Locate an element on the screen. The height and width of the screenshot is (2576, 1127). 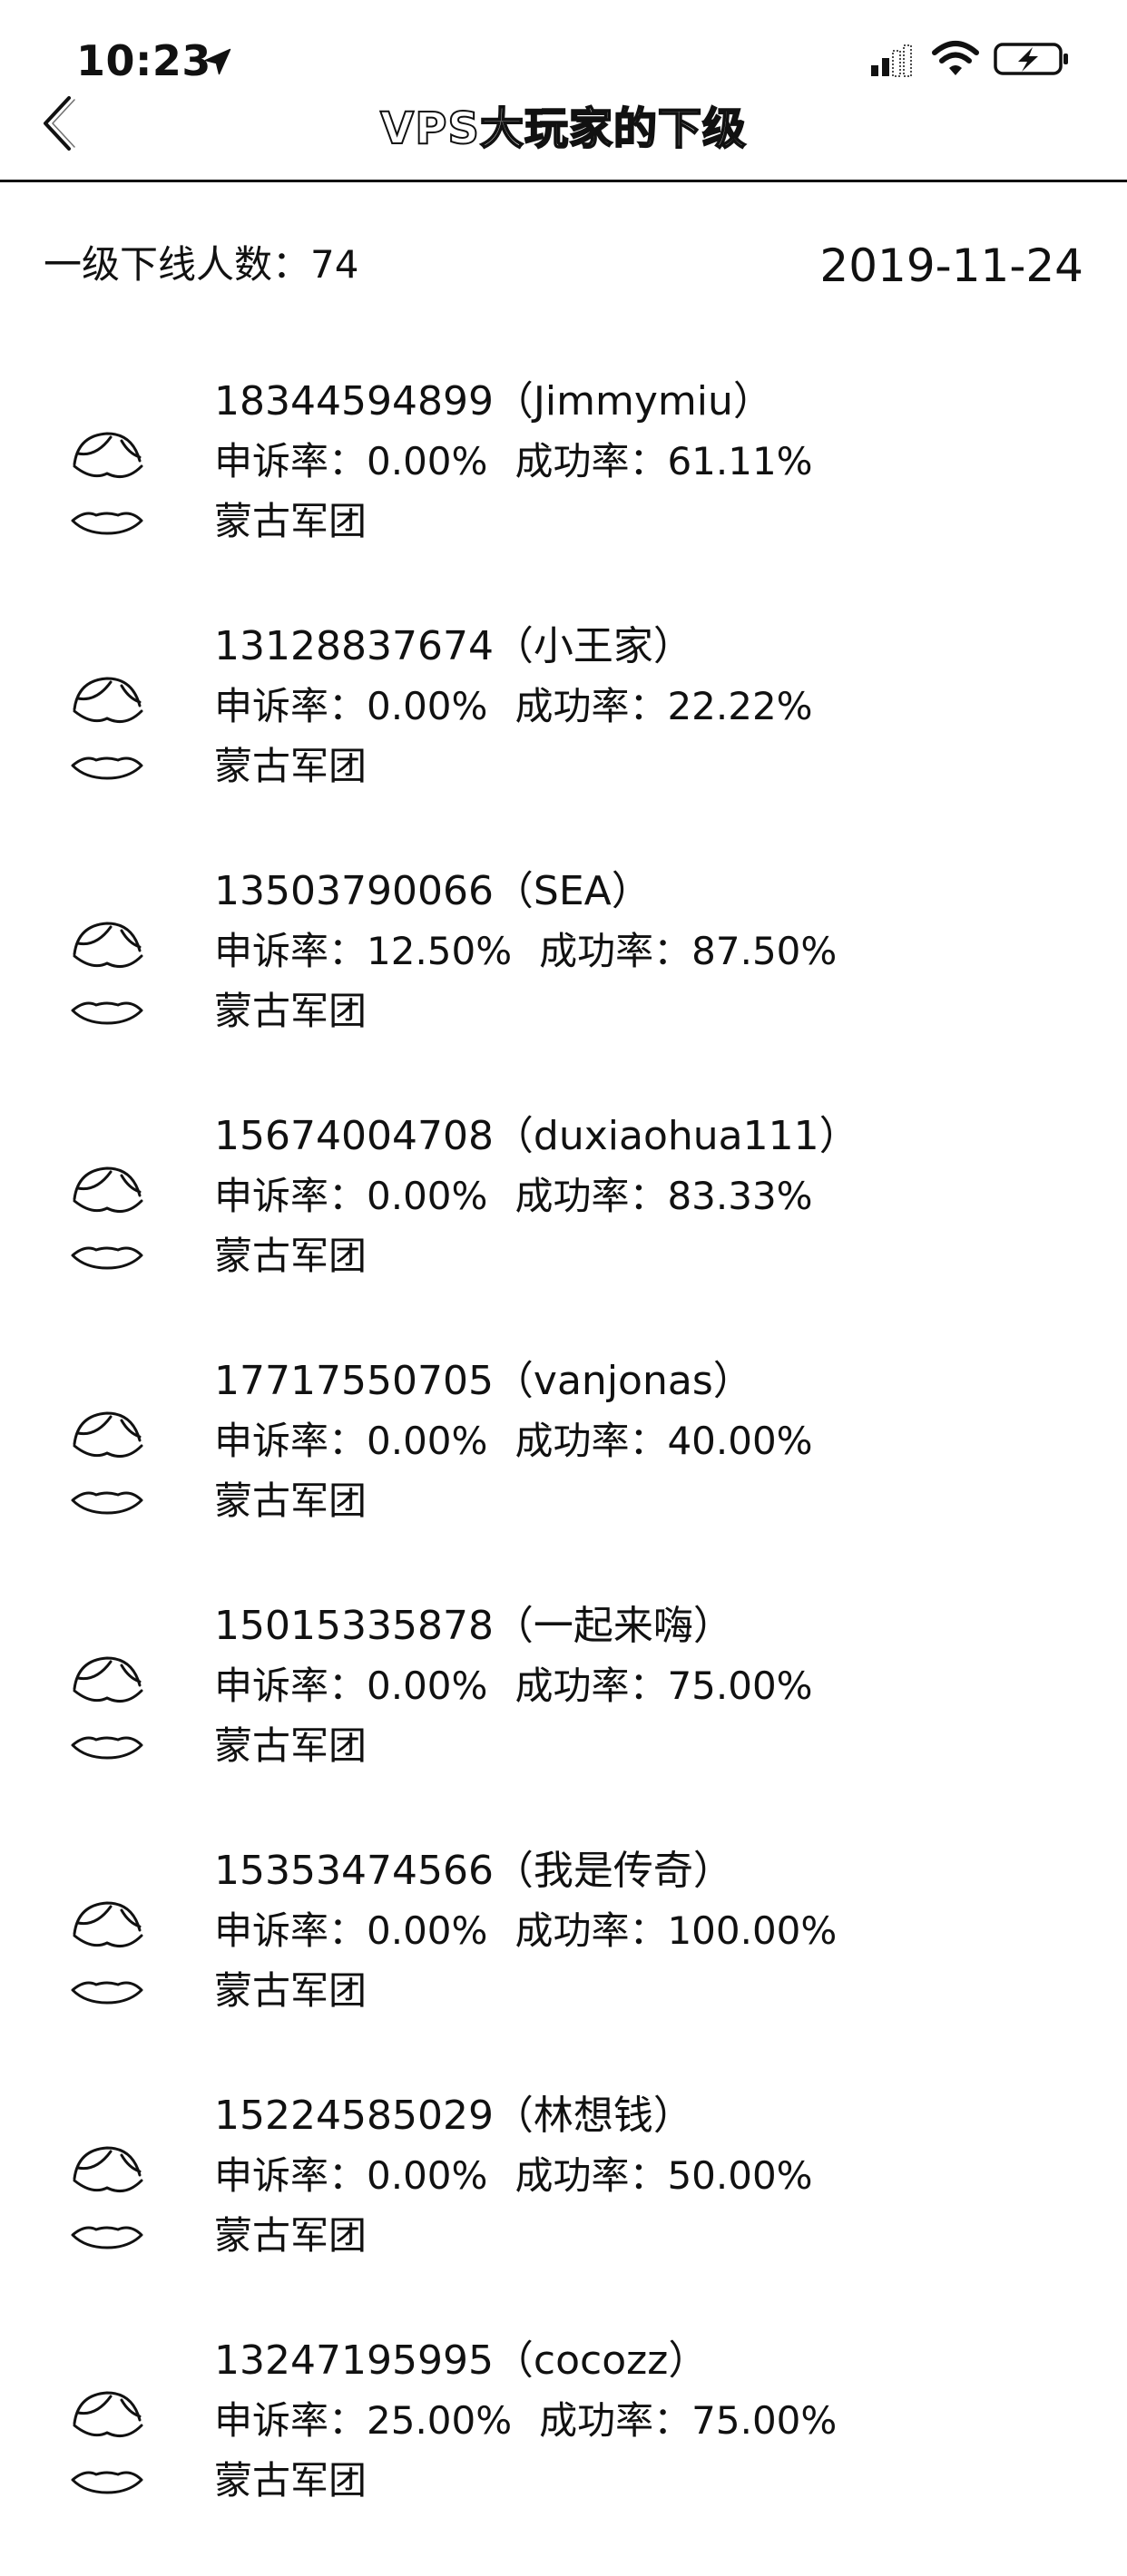
member-stats: 申诉率：0.00% 成功率：61.11% is located at coordinates (657, 462).